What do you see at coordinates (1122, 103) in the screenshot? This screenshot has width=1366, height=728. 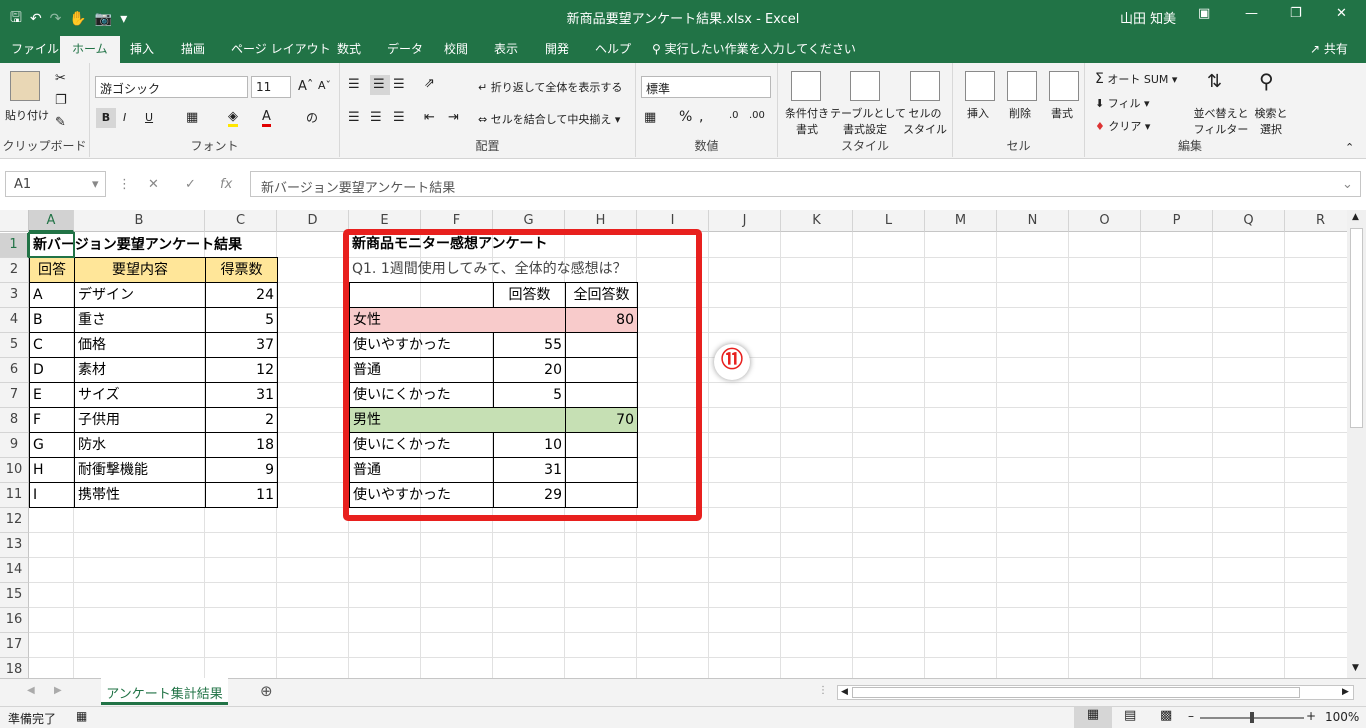 I see `fill-button: ⬇ フィル ▾` at bounding box center [1122, 103].